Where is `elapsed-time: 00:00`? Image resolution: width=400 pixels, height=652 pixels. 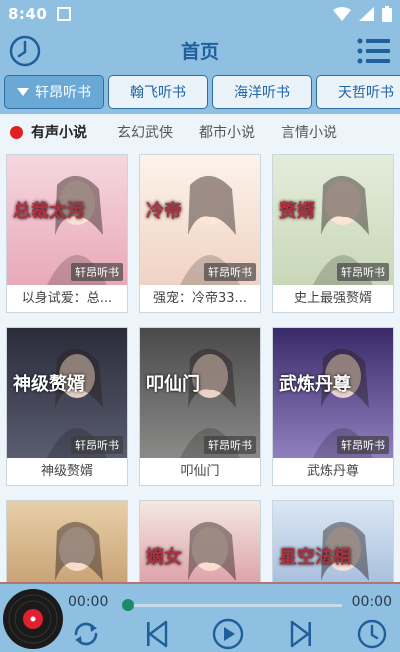
elapsed-time: 00:00 is located at coordinates (88, 602).